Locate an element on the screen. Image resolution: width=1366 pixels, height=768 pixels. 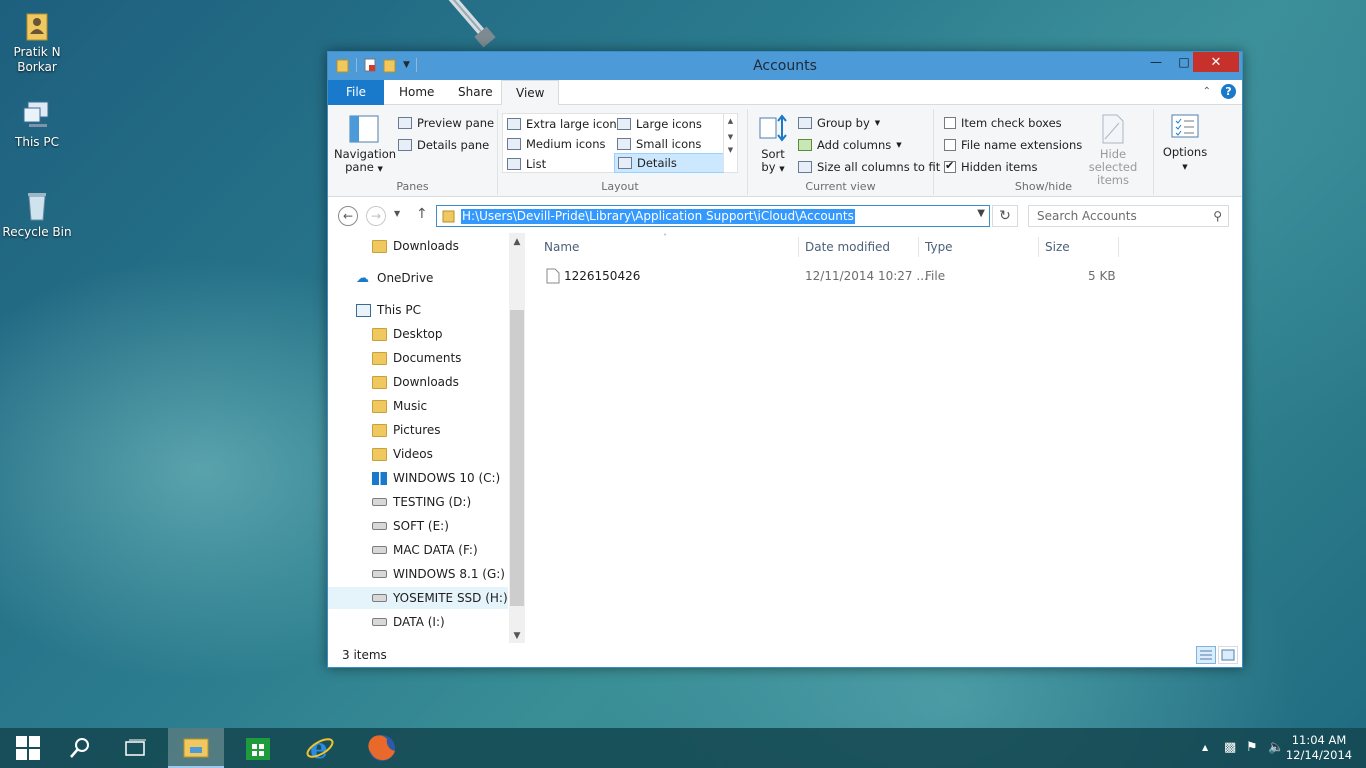
current-view-group-label: Current view is located at coordinates (840, 186).